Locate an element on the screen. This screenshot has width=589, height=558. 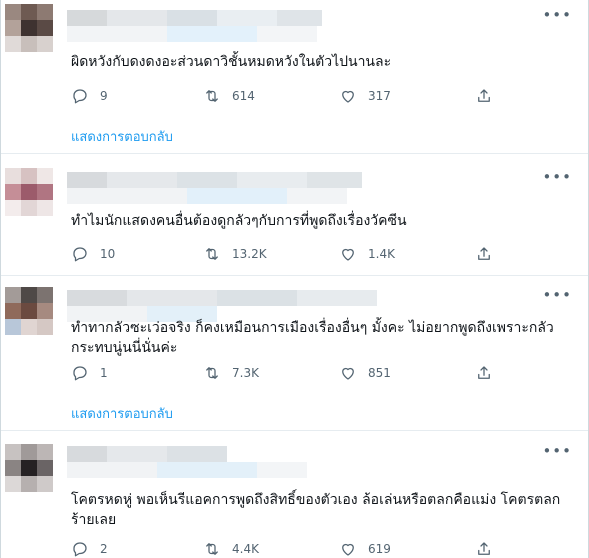
like-button: 1.4K is located at coordinates (367, 254).